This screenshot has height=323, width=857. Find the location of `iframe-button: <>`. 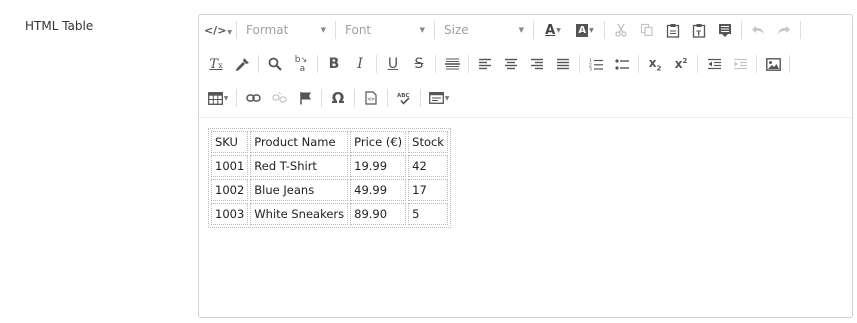

iframe-button: <> is located at coordinates (371, 98).